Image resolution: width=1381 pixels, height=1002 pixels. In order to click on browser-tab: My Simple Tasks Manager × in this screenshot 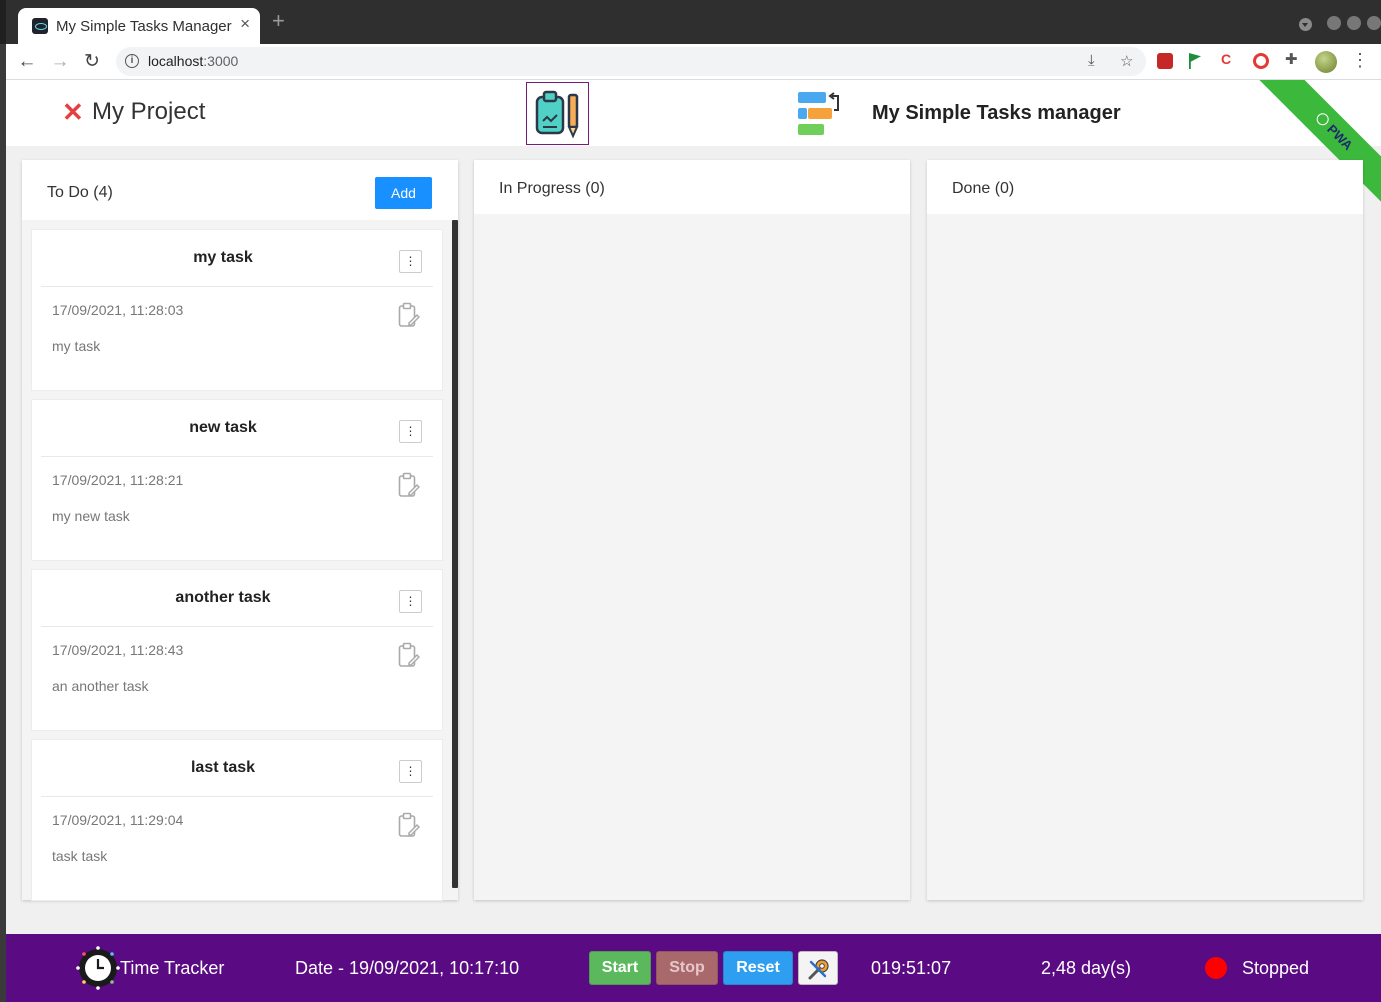, I will do `click(139, 26)`.